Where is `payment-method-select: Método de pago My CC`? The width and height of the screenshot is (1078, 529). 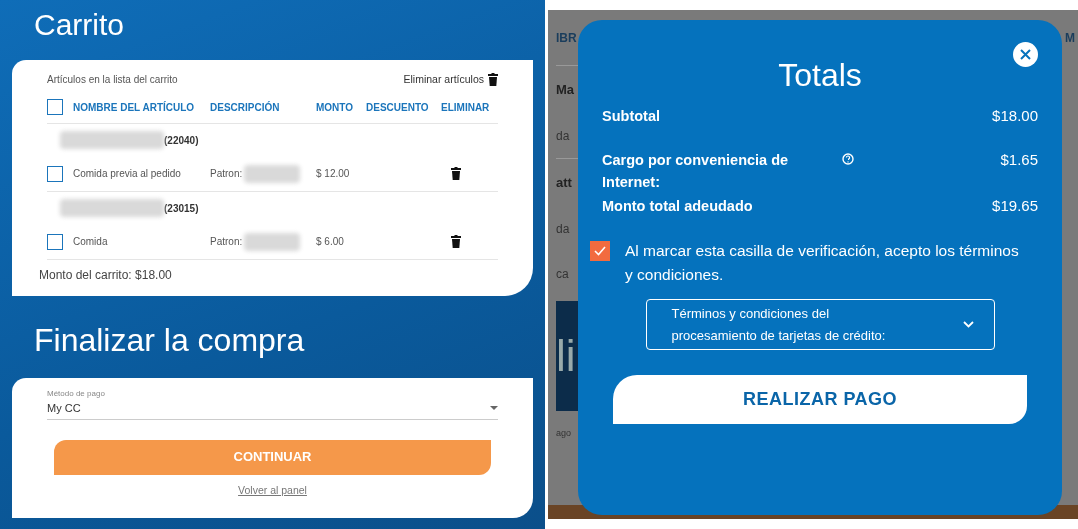
payment-method-select: Método de pago My CC is located at coordinates (272, 404).